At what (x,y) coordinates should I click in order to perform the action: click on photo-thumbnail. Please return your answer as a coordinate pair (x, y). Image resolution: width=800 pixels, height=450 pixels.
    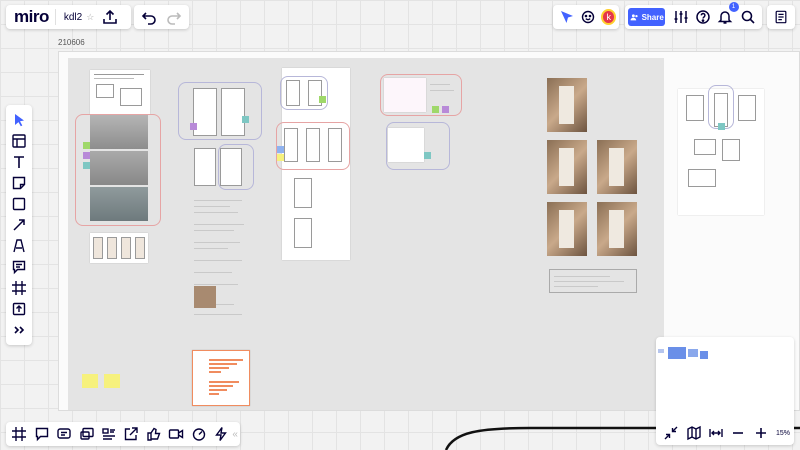
    Looking at the image, I should click on (205, 297).